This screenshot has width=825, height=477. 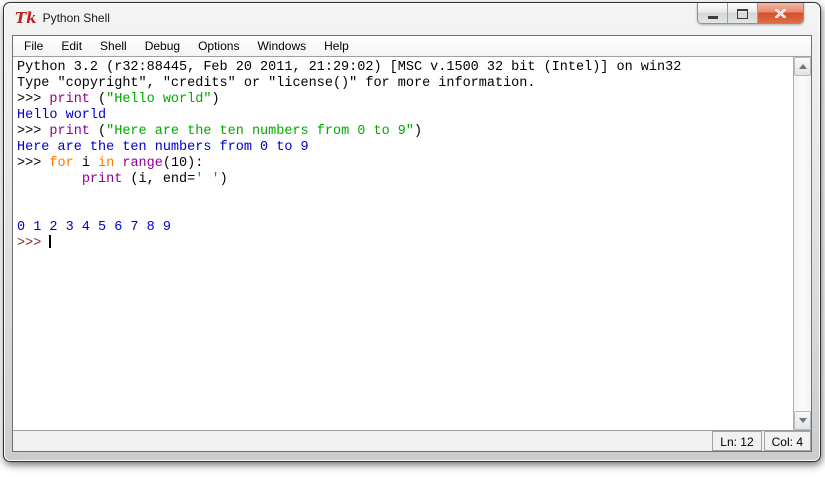 I want to click on shell-text-segment: for, so click(x=61, y=163).